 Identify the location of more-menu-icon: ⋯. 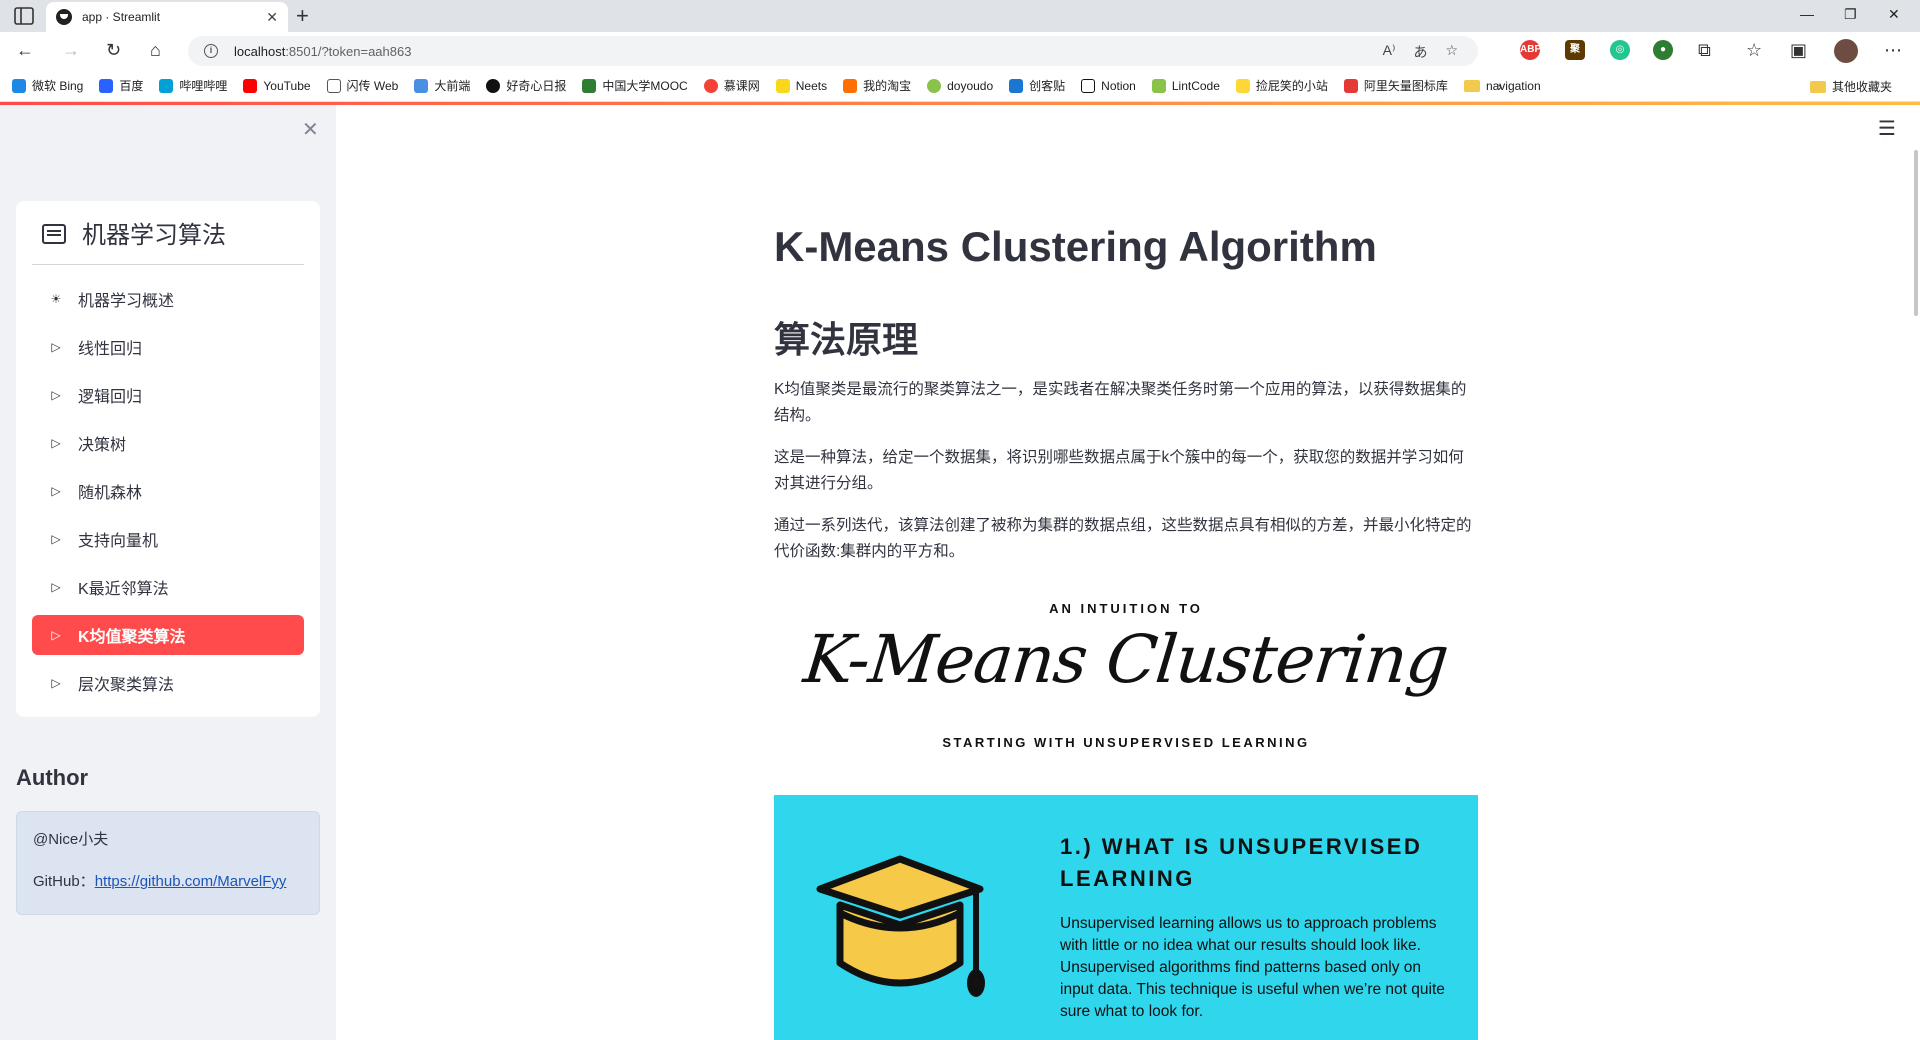
(1893, 50).